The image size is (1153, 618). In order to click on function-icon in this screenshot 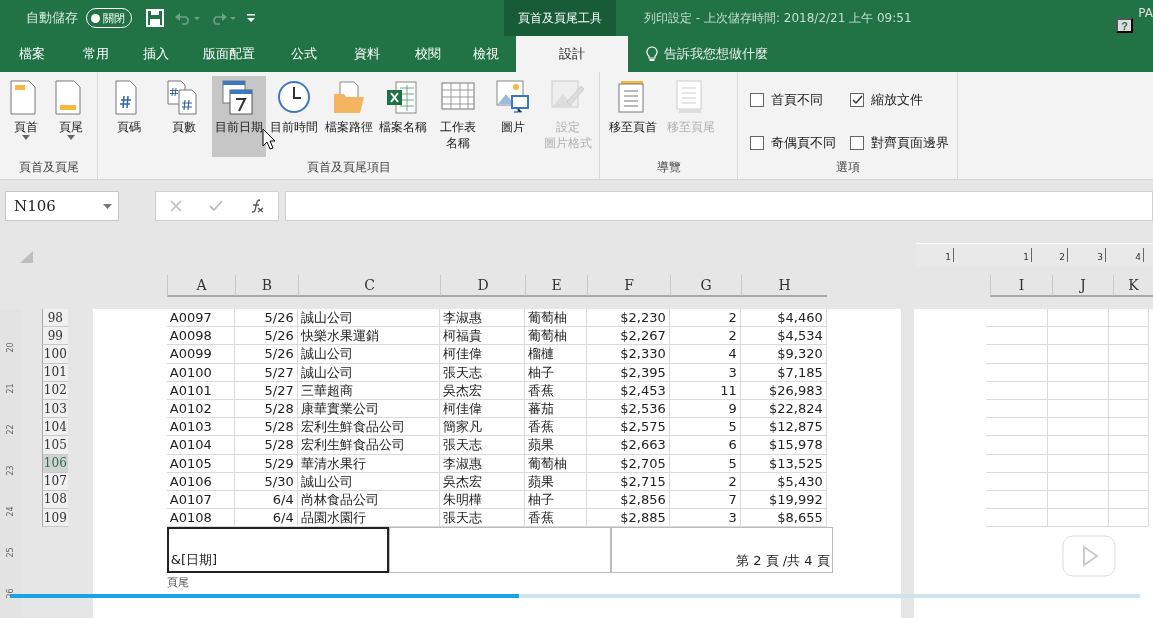, I will do `click(257, 206)`.